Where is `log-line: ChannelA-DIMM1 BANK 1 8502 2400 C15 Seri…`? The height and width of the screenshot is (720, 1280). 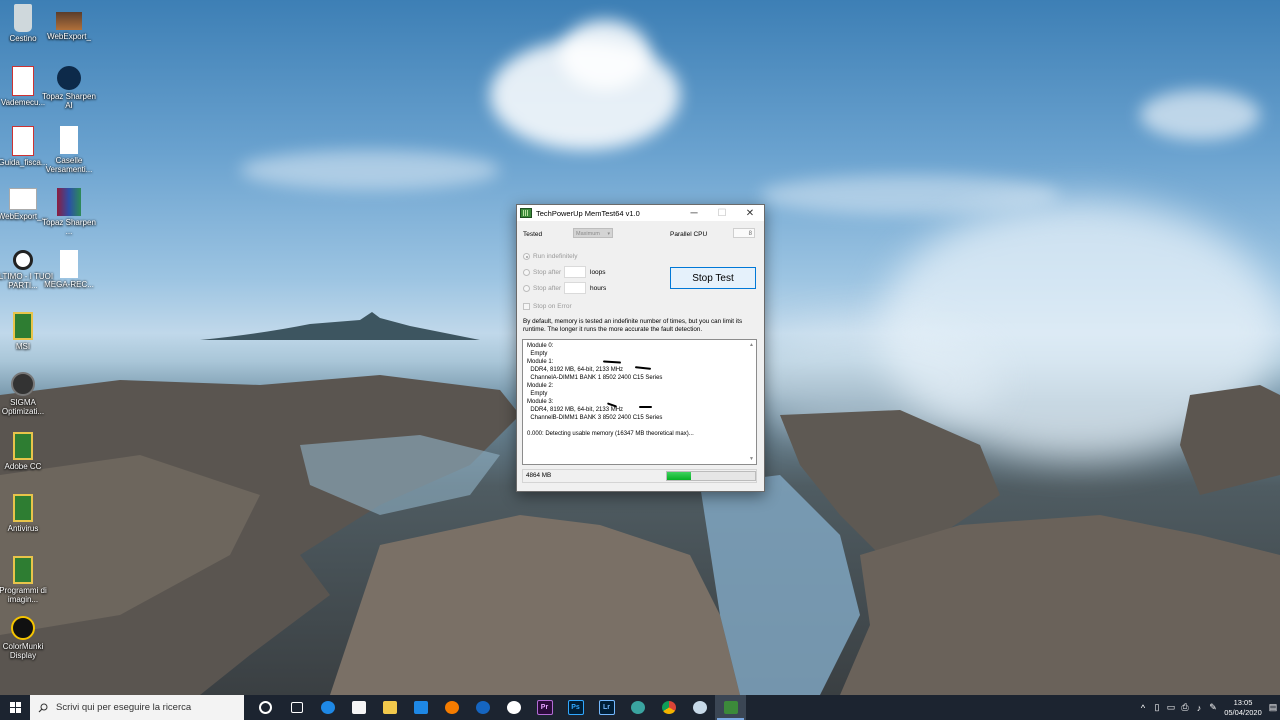 log-line: ChannelA-DIMM1 BANK 1 8502 2400 C15 Seri… is located at coordinates (595, 378).